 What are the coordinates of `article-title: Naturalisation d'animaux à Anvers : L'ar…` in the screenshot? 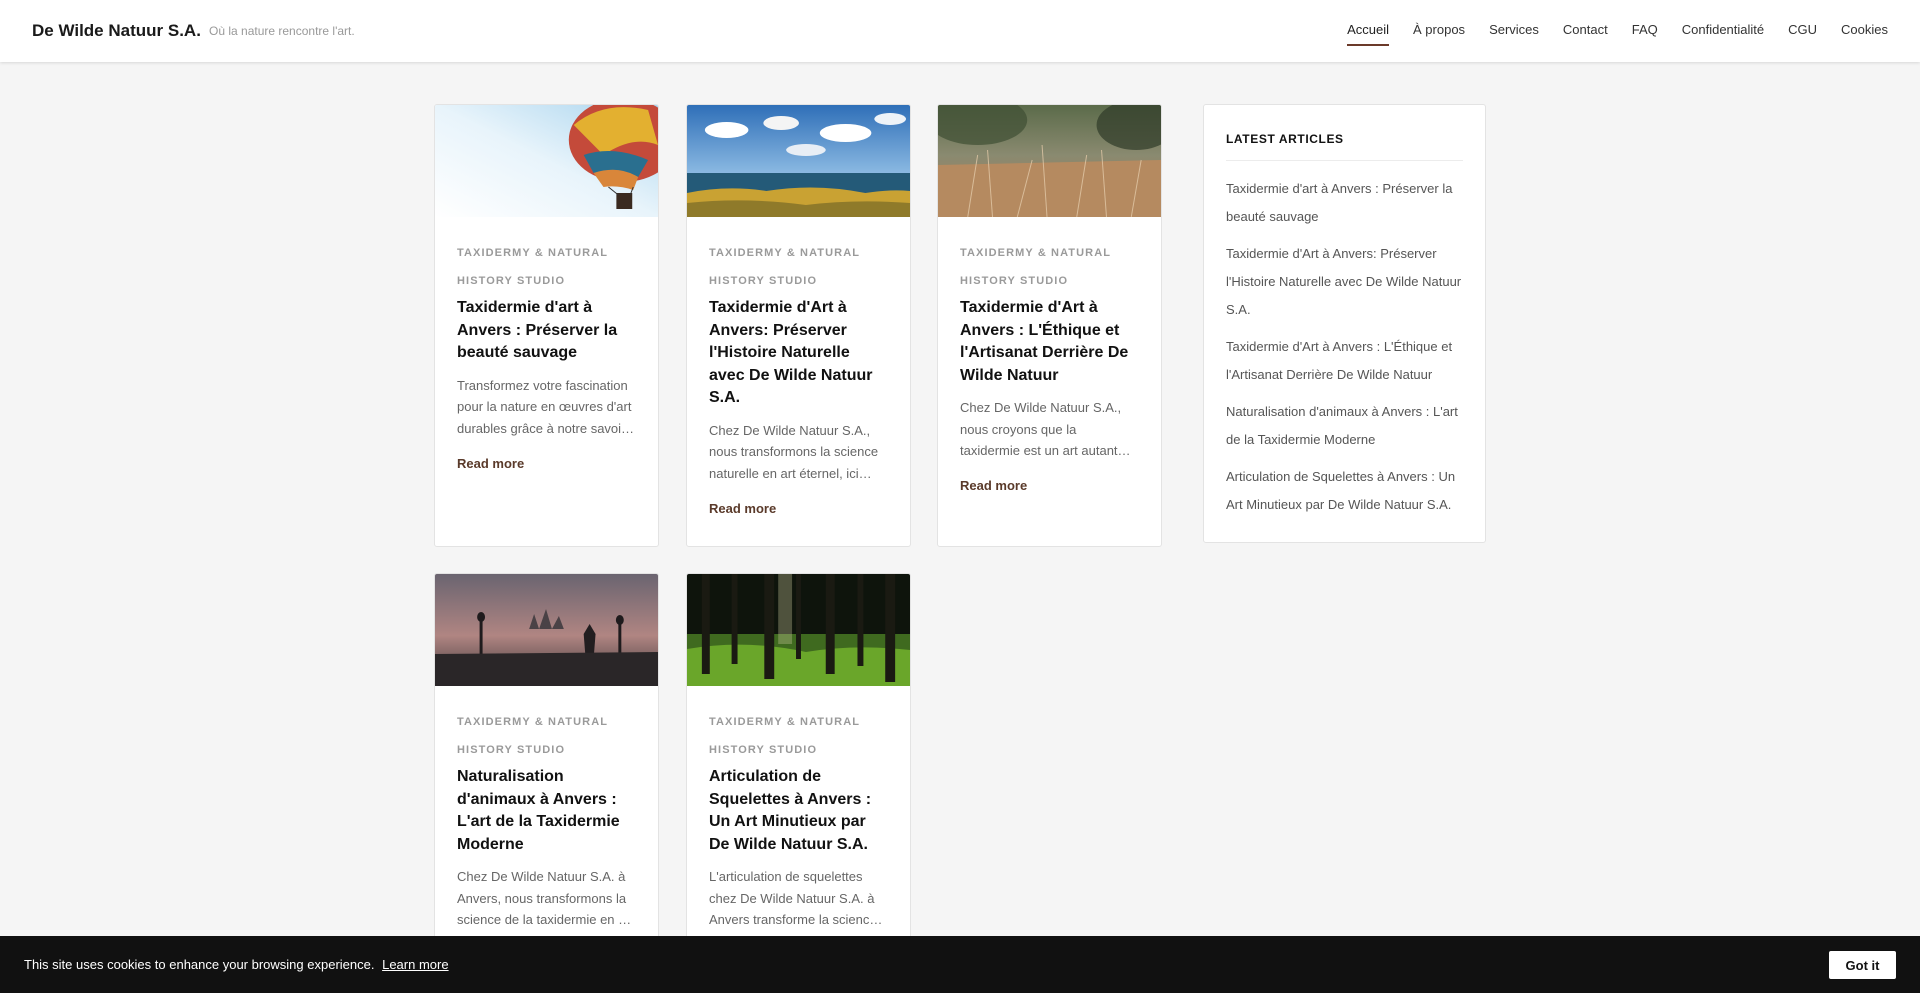 It's located at (546, 811).